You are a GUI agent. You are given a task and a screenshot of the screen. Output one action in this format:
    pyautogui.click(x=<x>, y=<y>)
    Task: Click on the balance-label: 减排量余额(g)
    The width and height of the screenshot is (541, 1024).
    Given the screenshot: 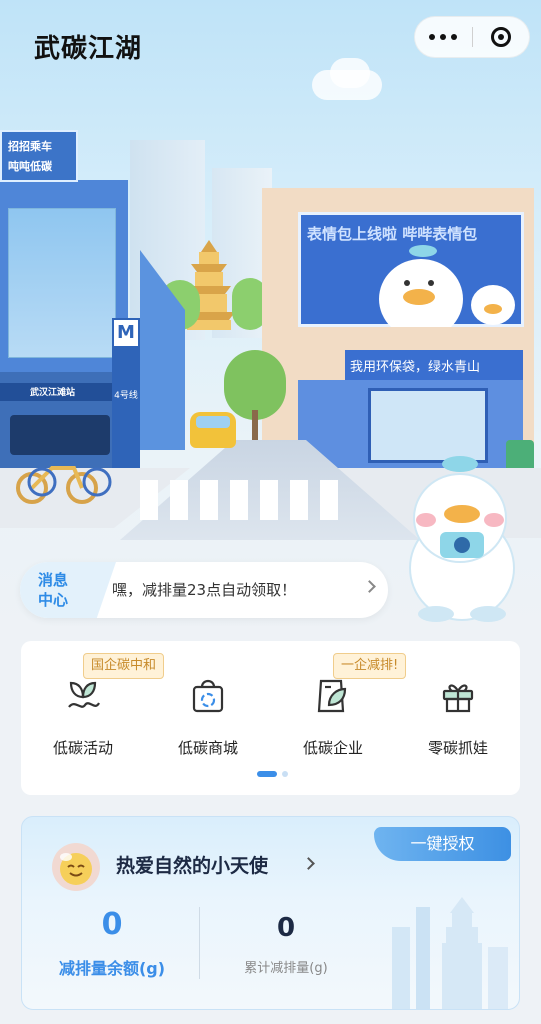 What is the action you would take?
    pyautogui.click(x=112, y=968)
    